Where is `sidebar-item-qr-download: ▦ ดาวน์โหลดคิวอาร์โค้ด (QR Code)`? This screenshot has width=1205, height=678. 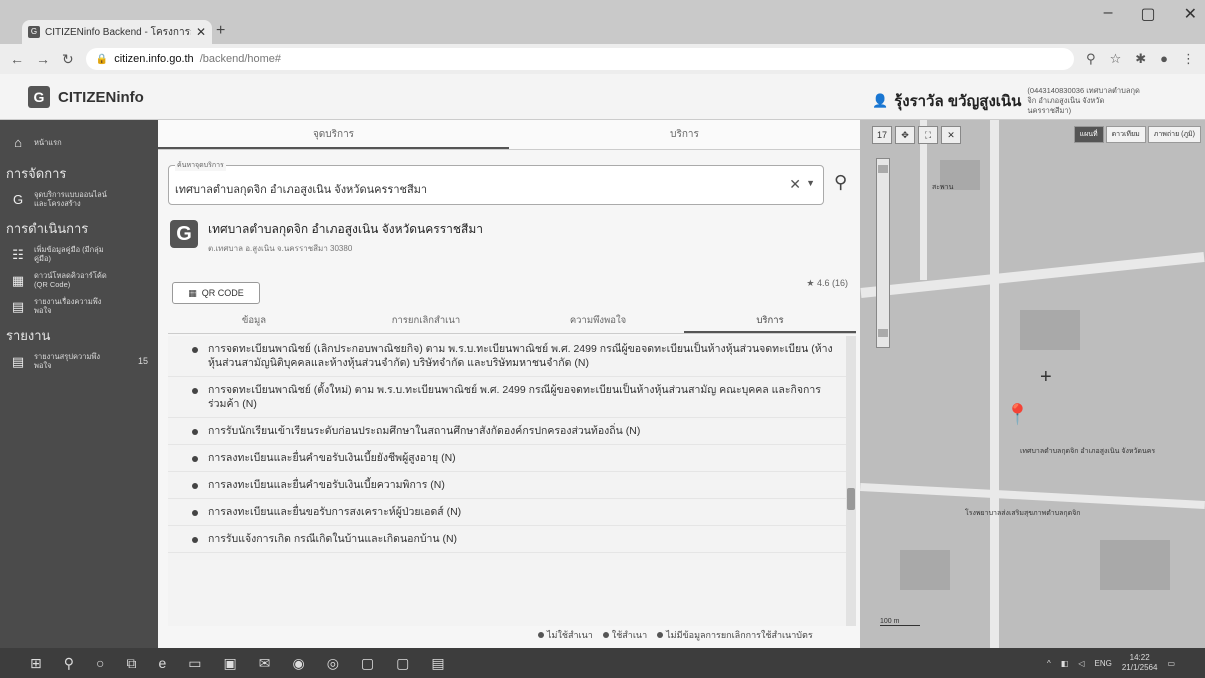
sidebar-item-qr-download: ▦ ดาวน์โหลดคิวอาร์โค้ด (QR Code) is located at coordinates (79, 280).